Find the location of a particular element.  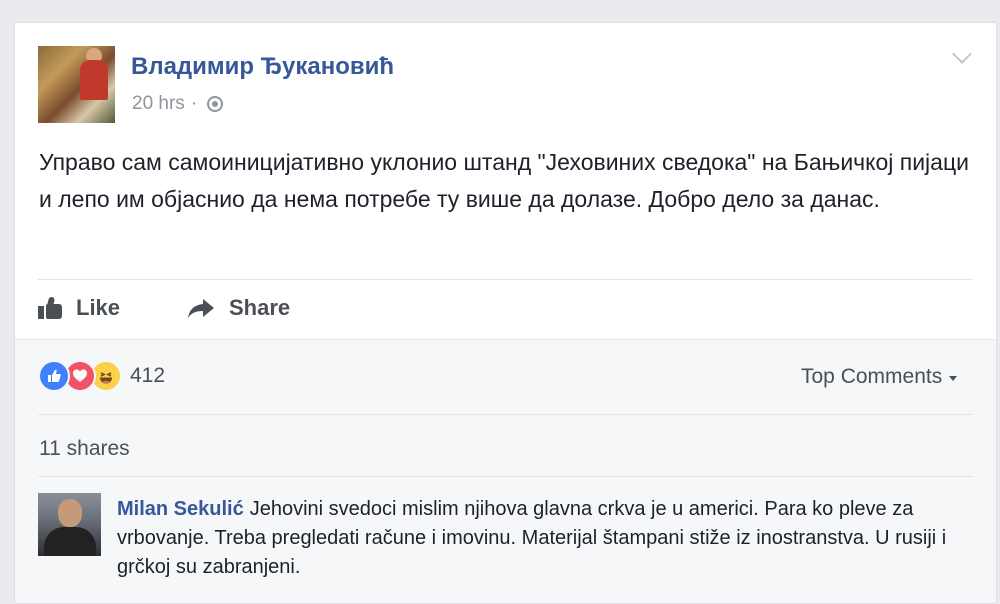

share-button: Share is located at coordinates (238, 308).